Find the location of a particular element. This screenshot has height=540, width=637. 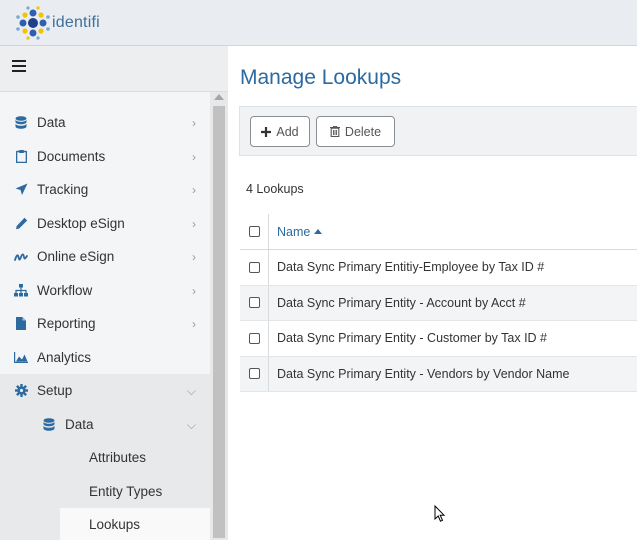

sidebar-subitem-data: Data ⌵ is located at coordinates (105, 425).